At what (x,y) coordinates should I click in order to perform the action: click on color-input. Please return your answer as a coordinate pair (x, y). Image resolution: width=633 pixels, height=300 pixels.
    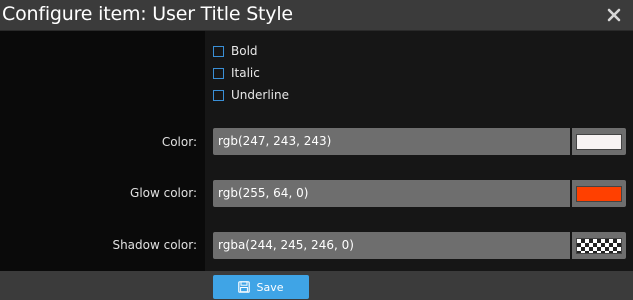
    Looking at the image, I should click on (391, 141).